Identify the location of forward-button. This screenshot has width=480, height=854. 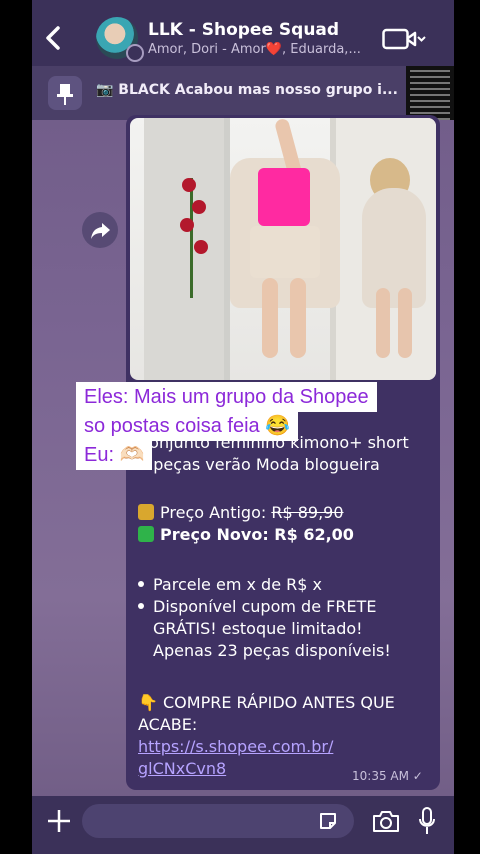
(100, 230).